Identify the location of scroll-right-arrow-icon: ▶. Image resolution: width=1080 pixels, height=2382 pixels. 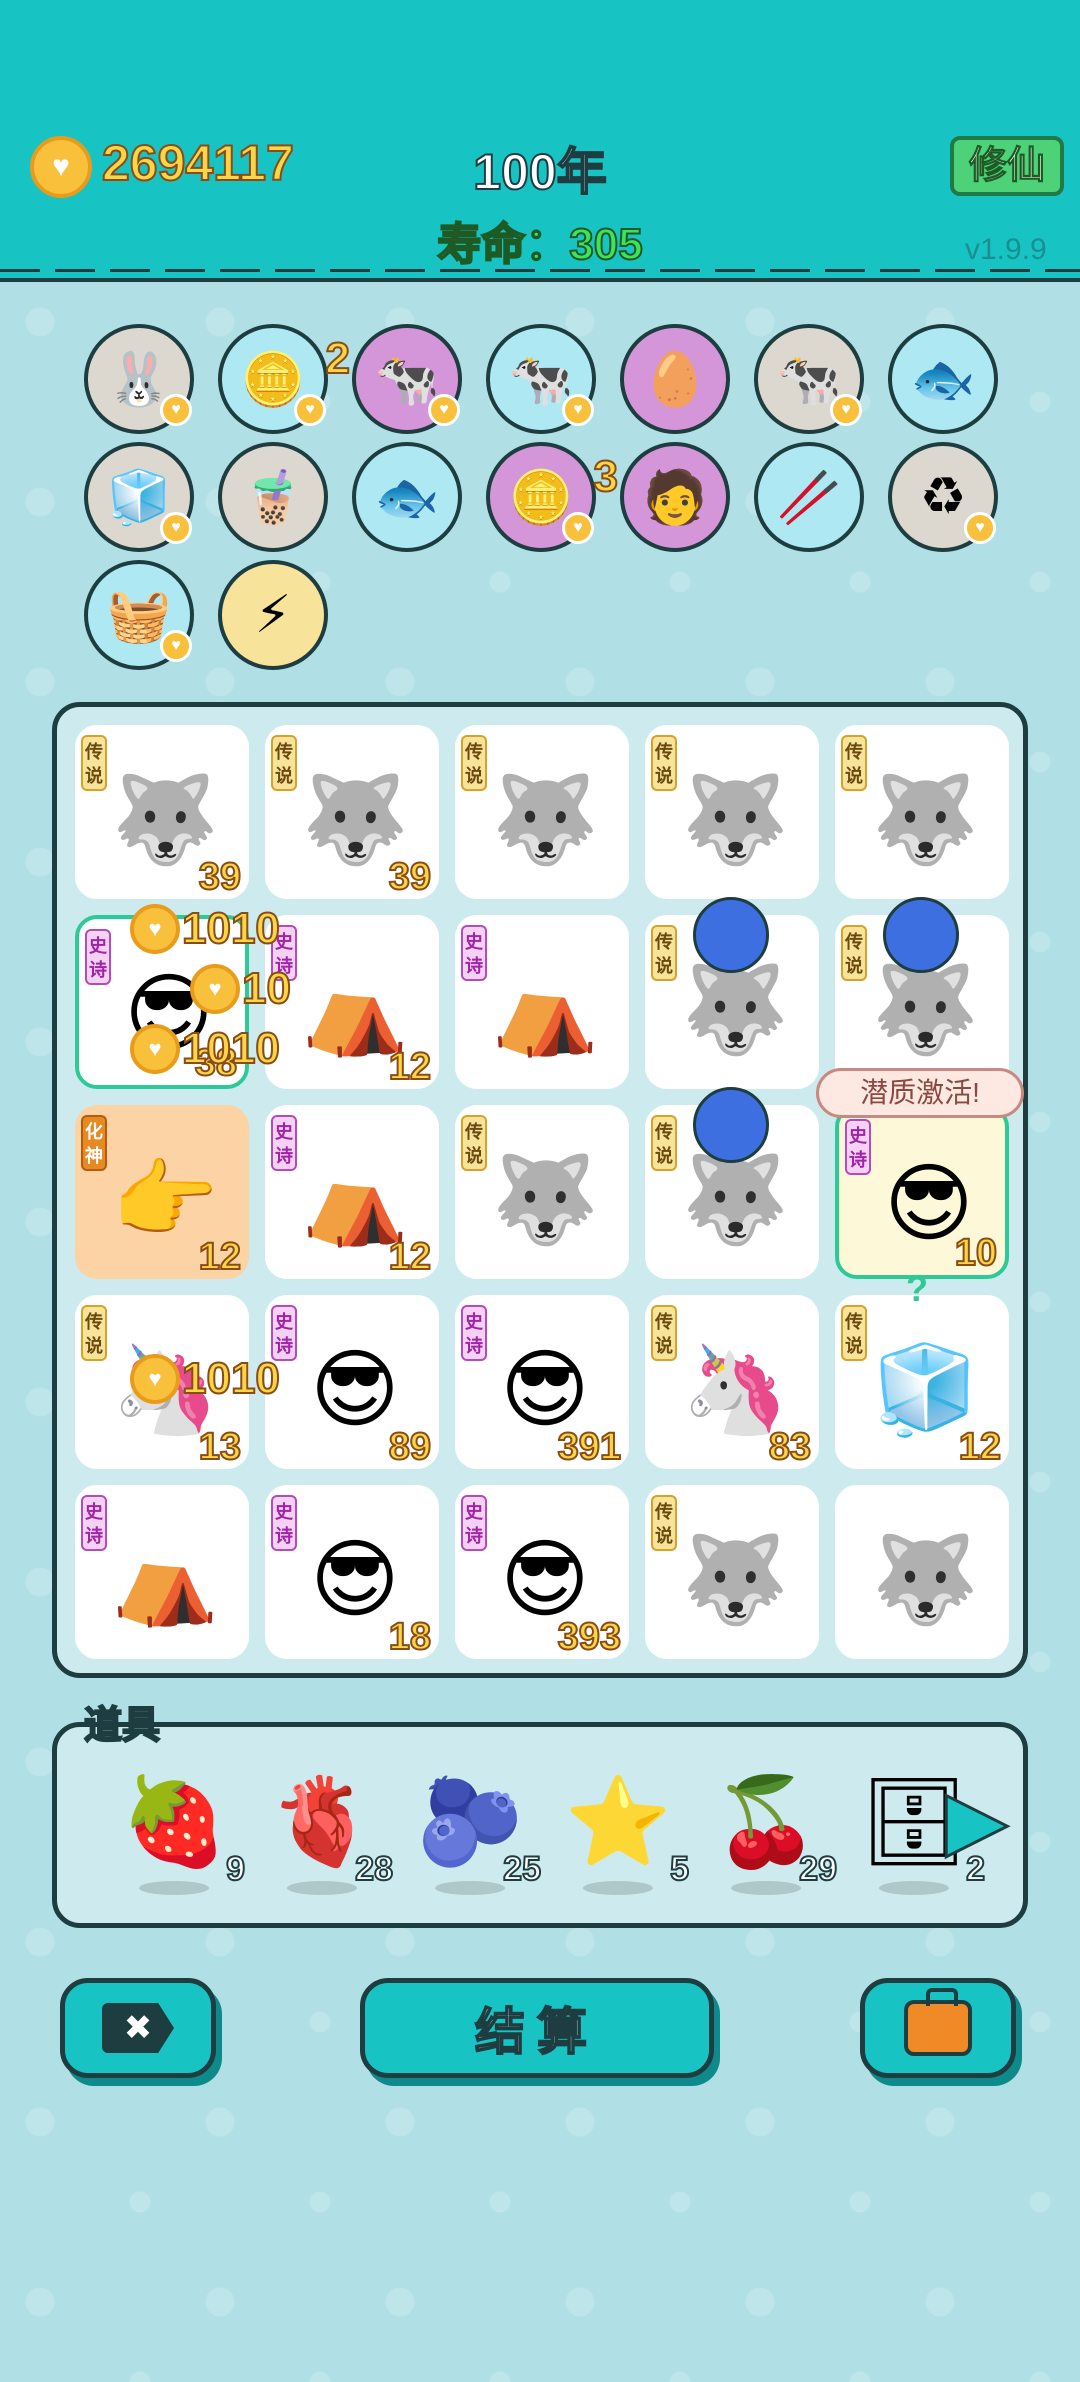
(977, 1820).